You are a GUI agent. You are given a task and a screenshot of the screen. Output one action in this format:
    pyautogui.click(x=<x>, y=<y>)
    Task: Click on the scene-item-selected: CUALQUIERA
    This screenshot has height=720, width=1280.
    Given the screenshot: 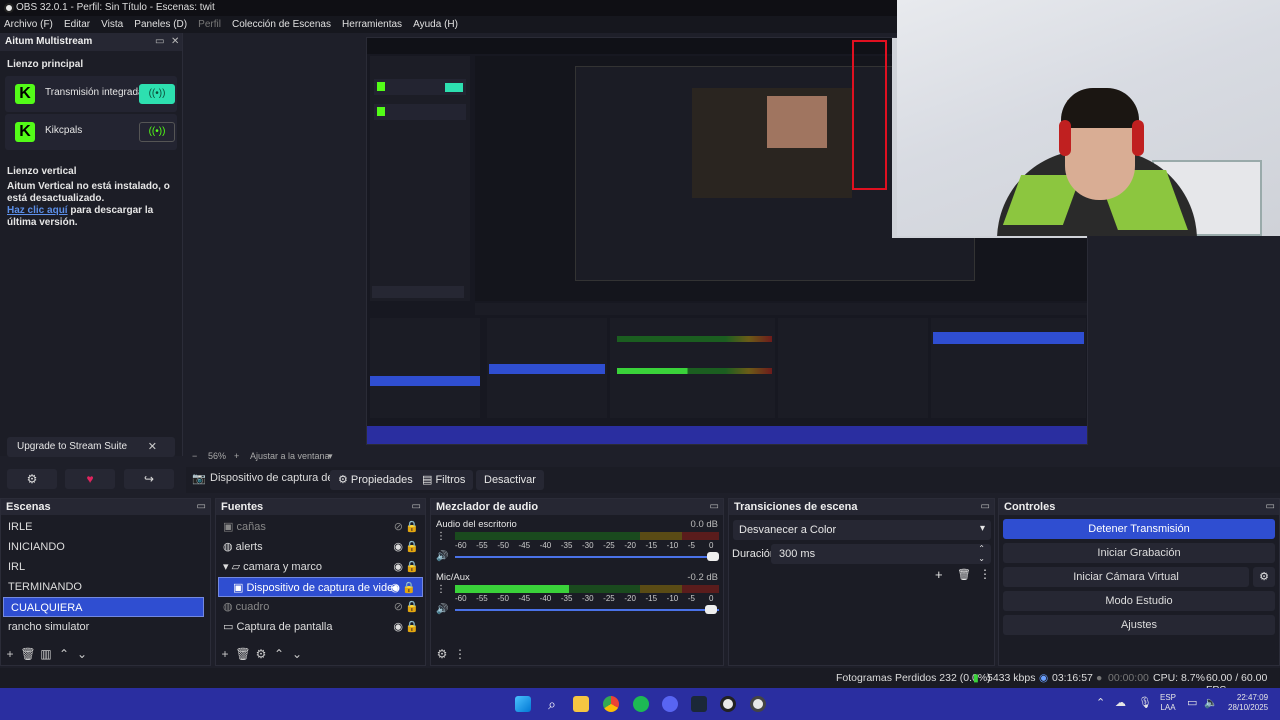 What is the action you would take?
    pyautogui.click(x=103, y=607)
    